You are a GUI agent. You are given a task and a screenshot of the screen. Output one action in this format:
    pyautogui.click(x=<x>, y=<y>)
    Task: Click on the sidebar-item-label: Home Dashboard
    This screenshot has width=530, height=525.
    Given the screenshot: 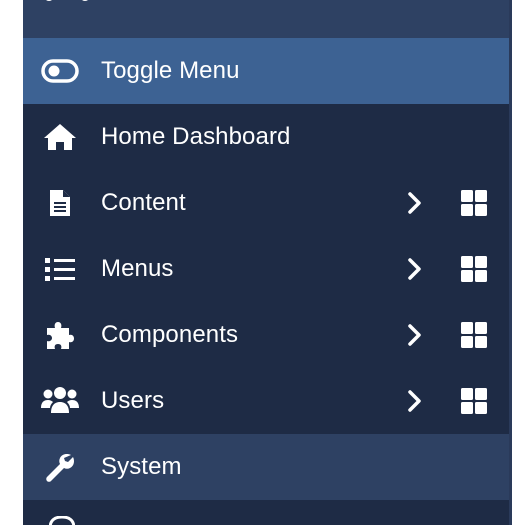 What is the action you would take?
    pyautogui.click(x=196, y=136)
    